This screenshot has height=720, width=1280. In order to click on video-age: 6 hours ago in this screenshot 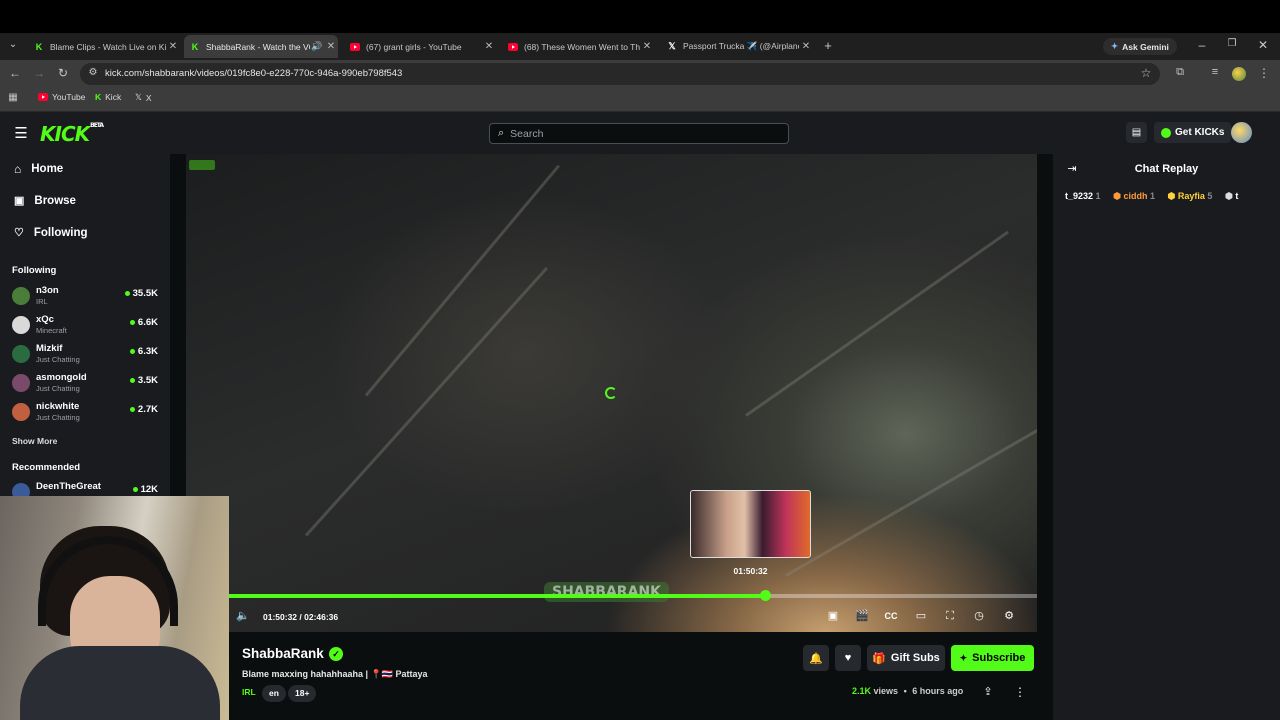, I will do `click(938, 691)`.